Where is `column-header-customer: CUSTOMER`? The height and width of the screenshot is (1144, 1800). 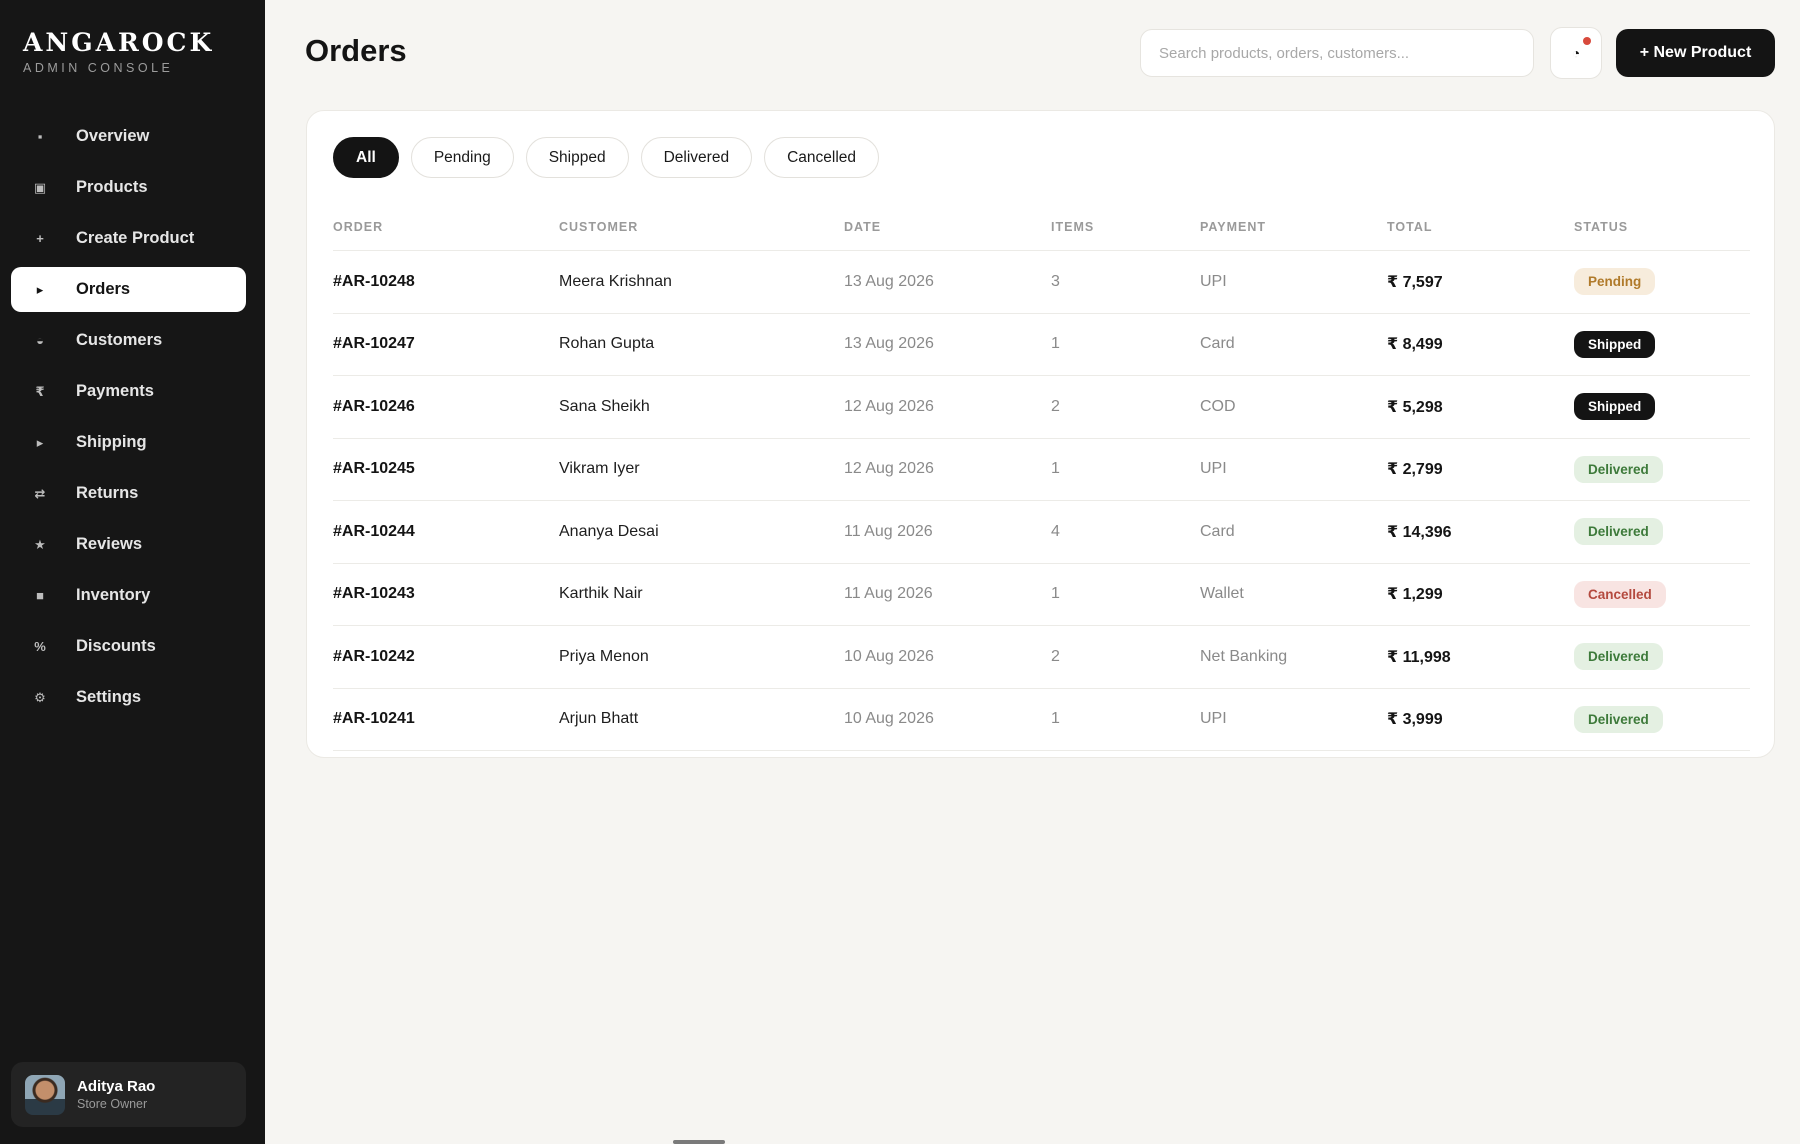 column-header-customer: CUSTOMER is located at coordinates (701, 227).